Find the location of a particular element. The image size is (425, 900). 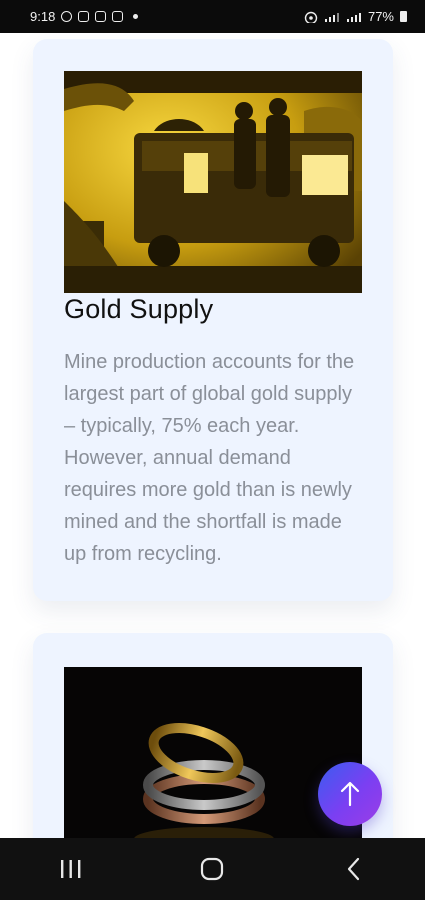

home-button is located at coordinates (212, 869).